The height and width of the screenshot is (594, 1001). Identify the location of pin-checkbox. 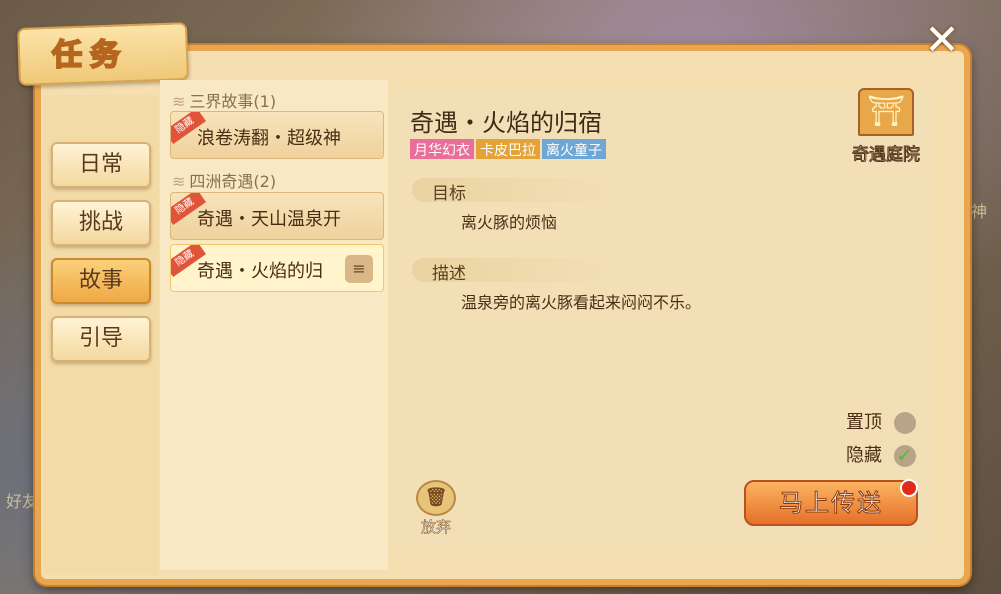
(904, 423).